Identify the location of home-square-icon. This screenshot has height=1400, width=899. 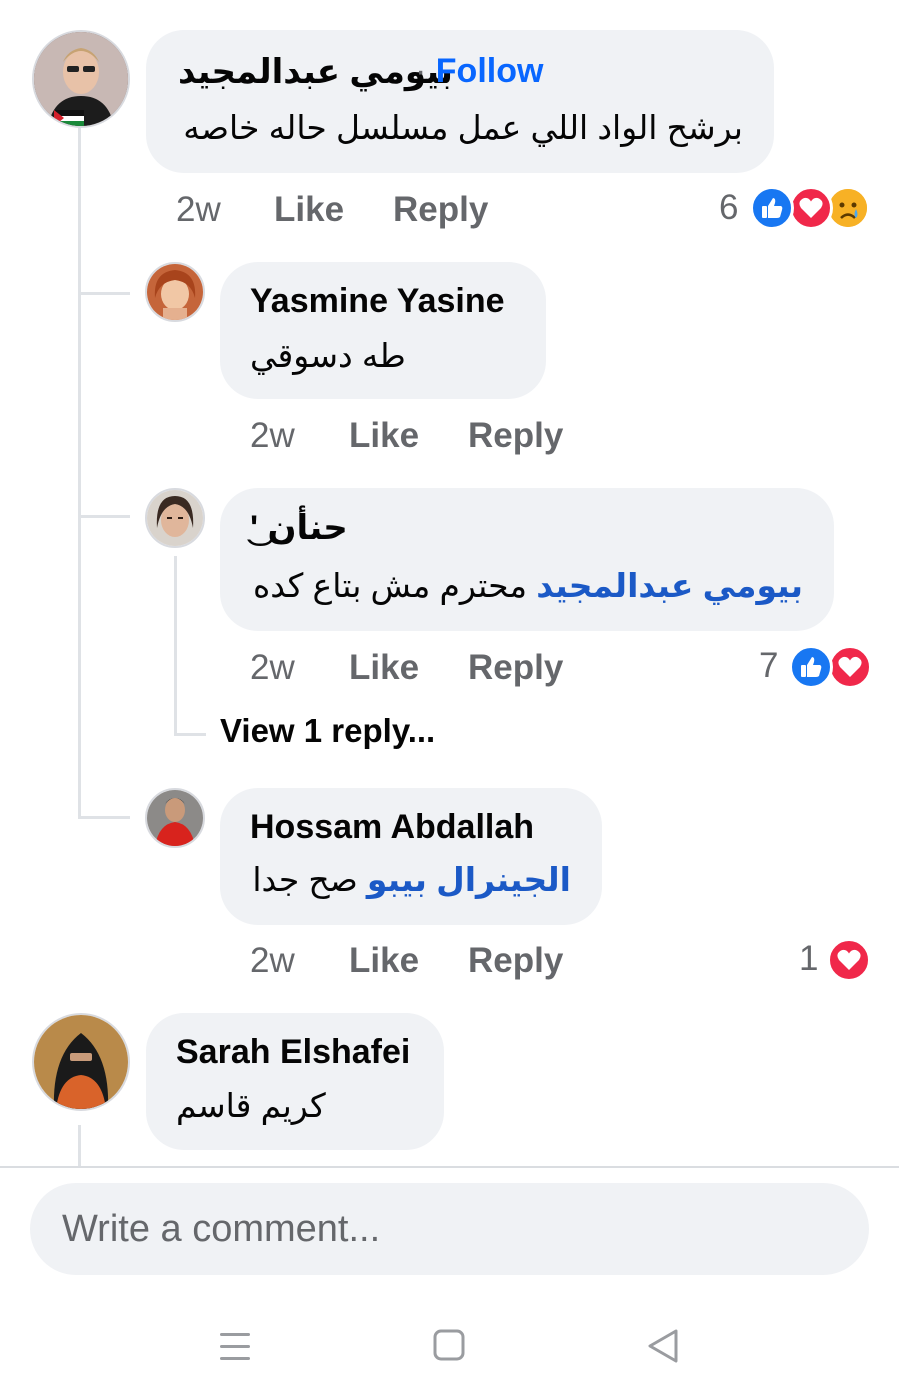
(449, 1345).